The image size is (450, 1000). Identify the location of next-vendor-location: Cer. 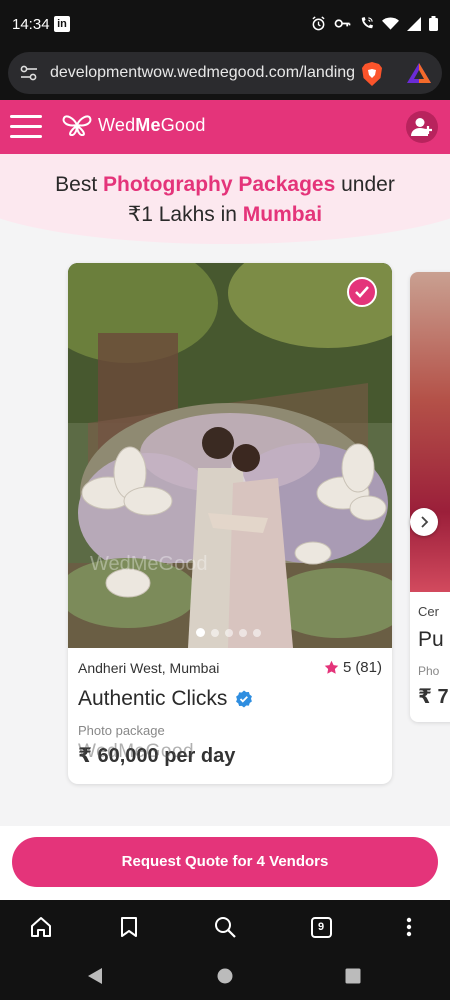
(428, 611).